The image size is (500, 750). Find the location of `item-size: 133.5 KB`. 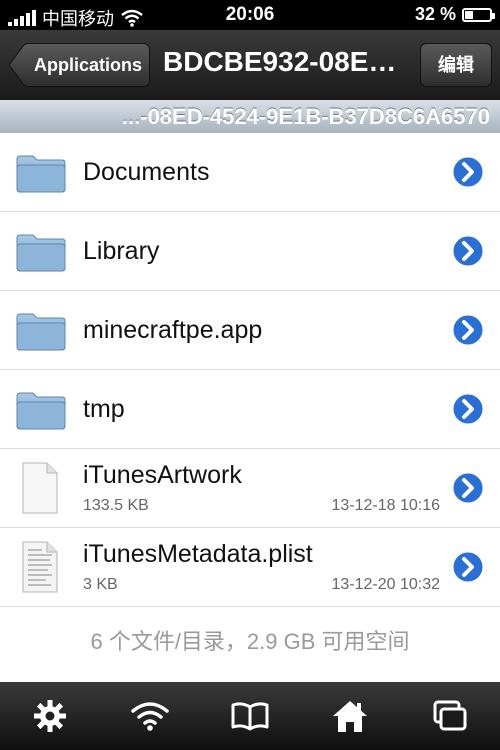

item-size: 133.5 KB is located at coordinates (116, 505).